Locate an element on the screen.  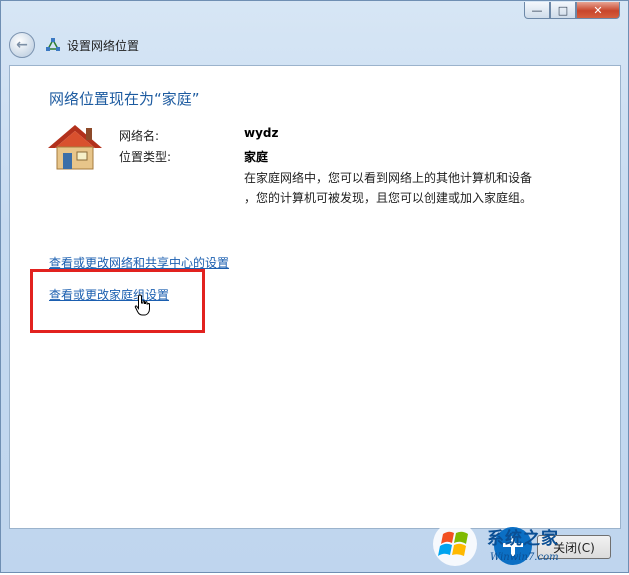
hand-cursor-icon is located at coordinates (143, 305).